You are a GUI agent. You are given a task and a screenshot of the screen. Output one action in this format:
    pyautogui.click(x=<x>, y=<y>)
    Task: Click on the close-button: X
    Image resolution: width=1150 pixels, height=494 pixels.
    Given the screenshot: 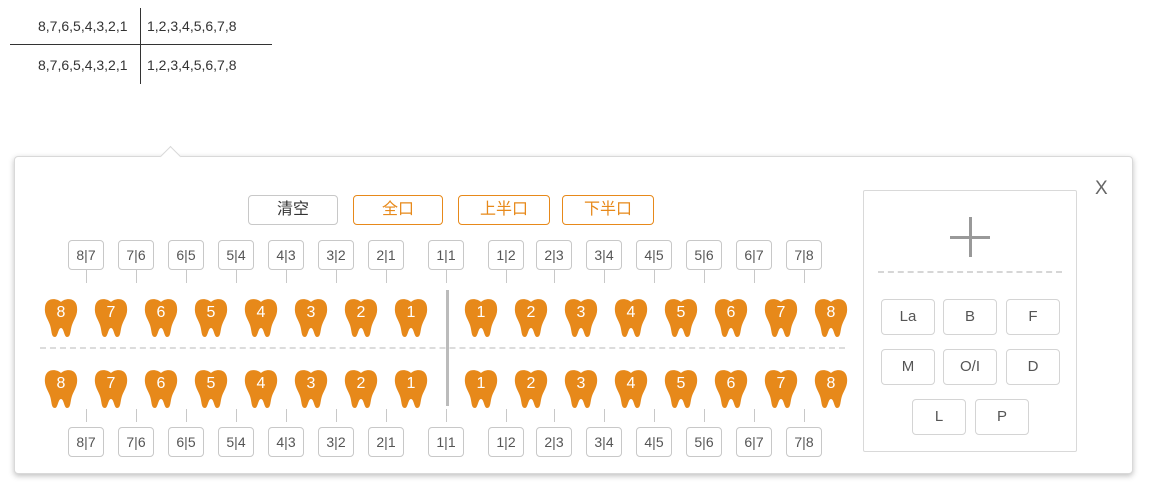 What is the action you would take?
    pyautogui.click(x=1101, y=189)
    